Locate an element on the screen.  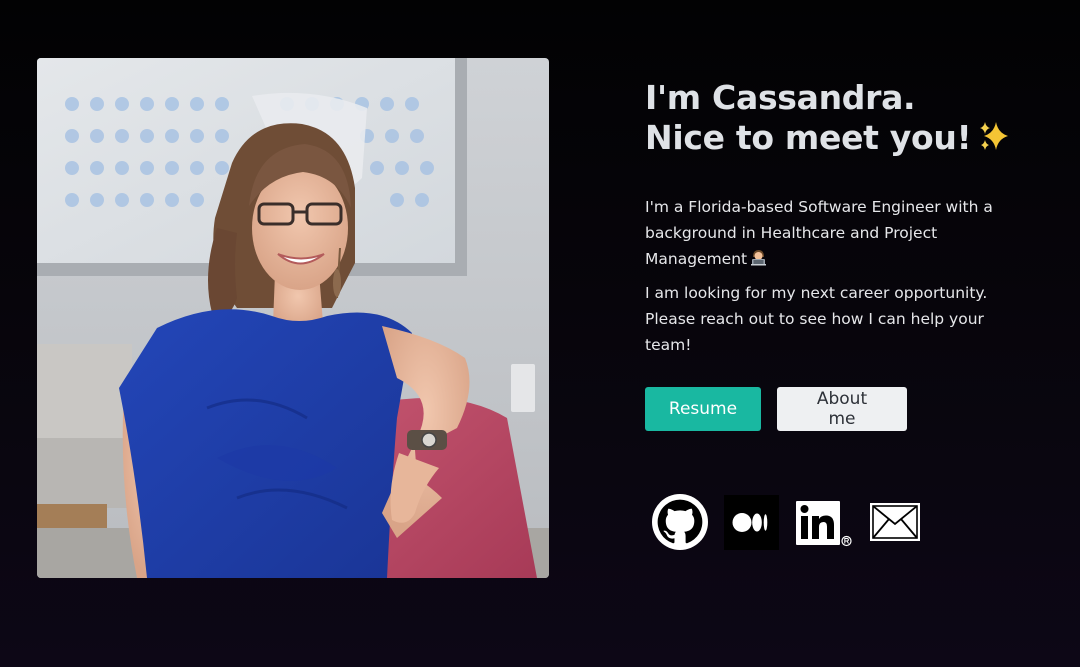
cta-buttons: Resume About me is located at coordinates (776, 409).